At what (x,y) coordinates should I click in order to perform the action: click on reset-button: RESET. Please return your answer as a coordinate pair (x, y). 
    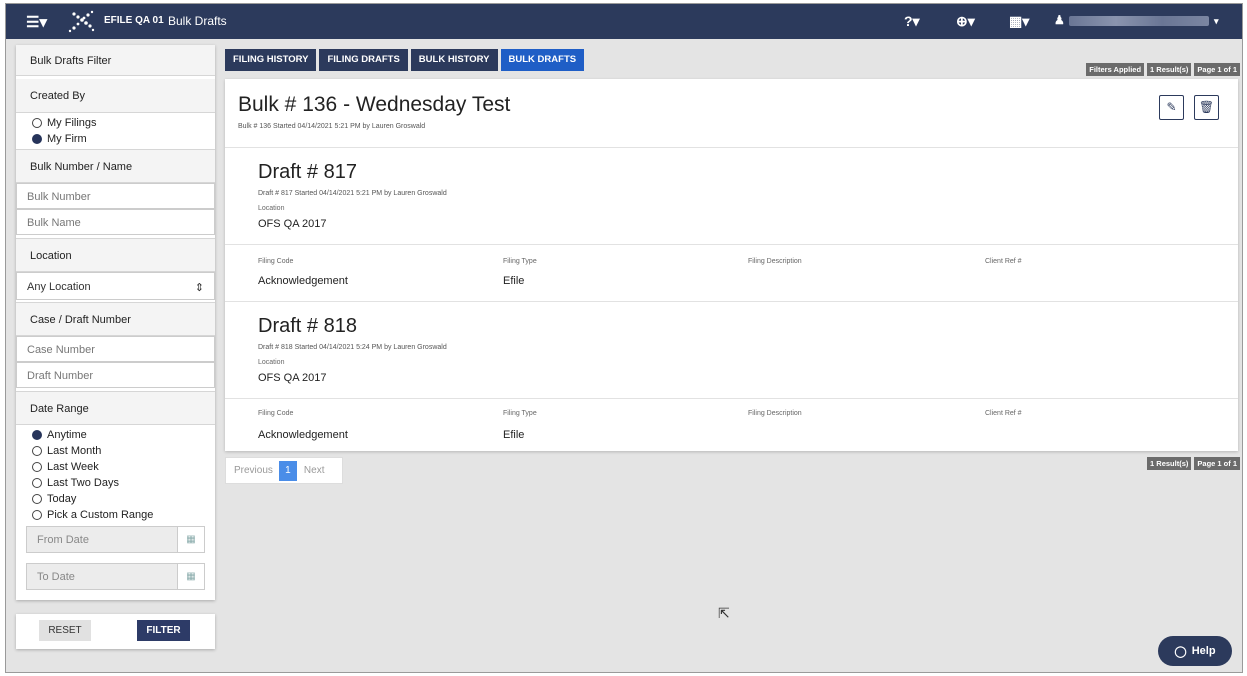
    Looking at the image, I should click on (65, 630).